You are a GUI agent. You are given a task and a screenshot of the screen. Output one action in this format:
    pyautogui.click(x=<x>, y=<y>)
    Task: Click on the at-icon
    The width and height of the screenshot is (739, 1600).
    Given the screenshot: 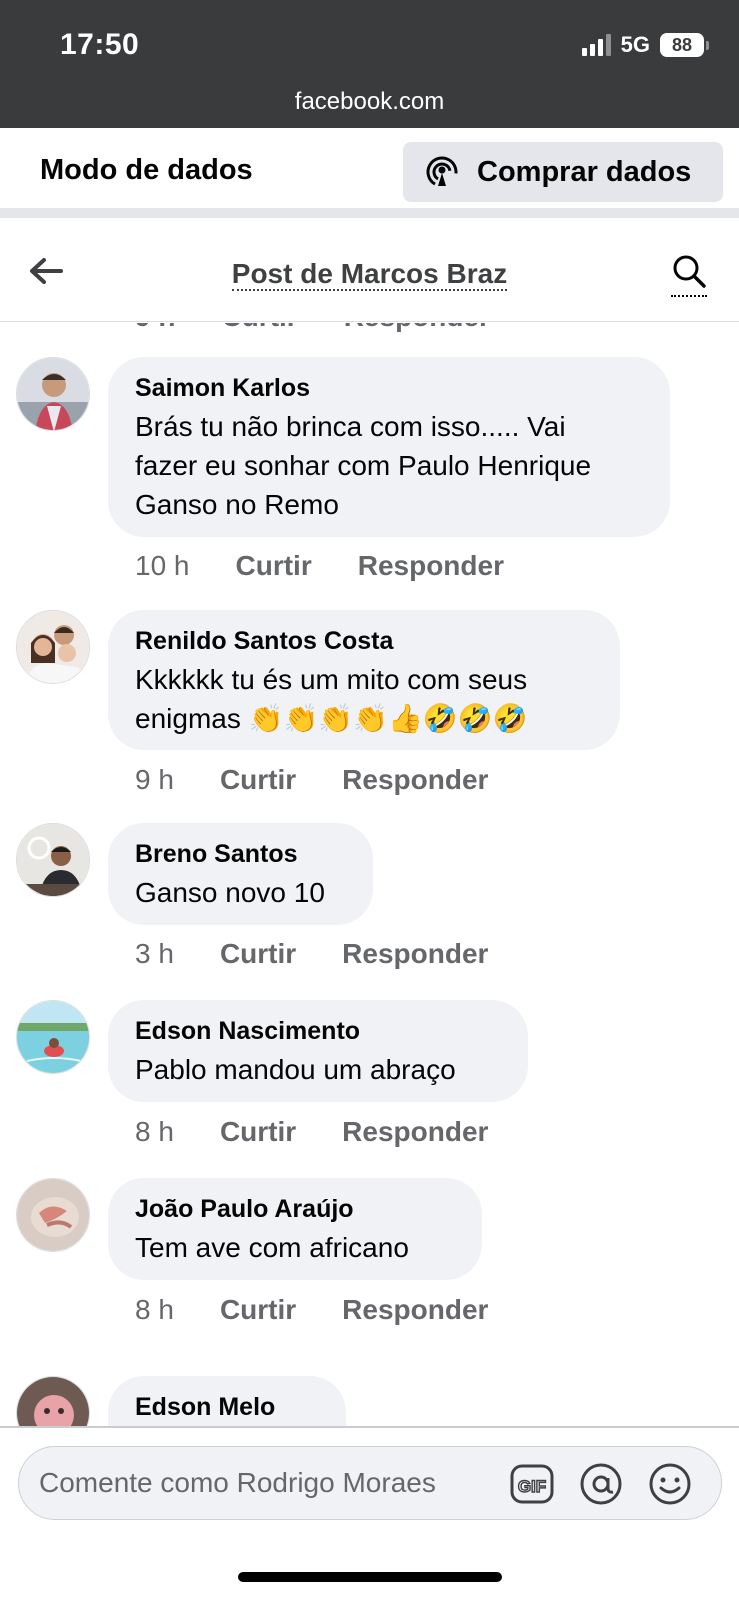 What is the action you would take?
    pyautogui.click(x=601, y=1484)
    